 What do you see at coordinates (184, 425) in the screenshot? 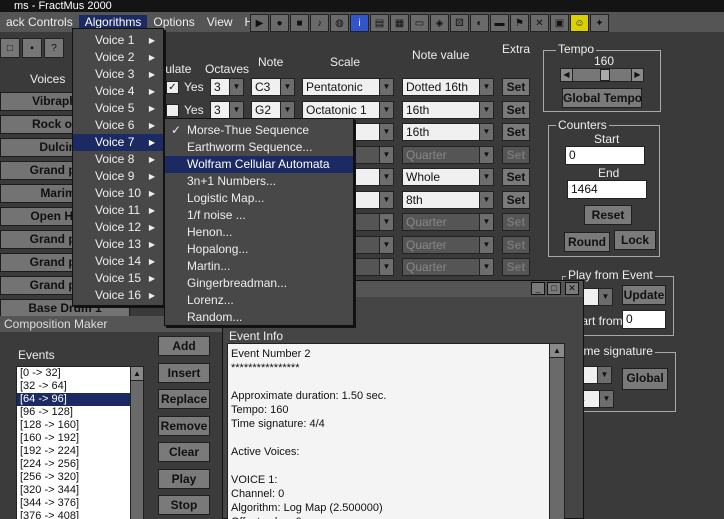
I see `remove-button: Remove` at bounding box center [184, 425].